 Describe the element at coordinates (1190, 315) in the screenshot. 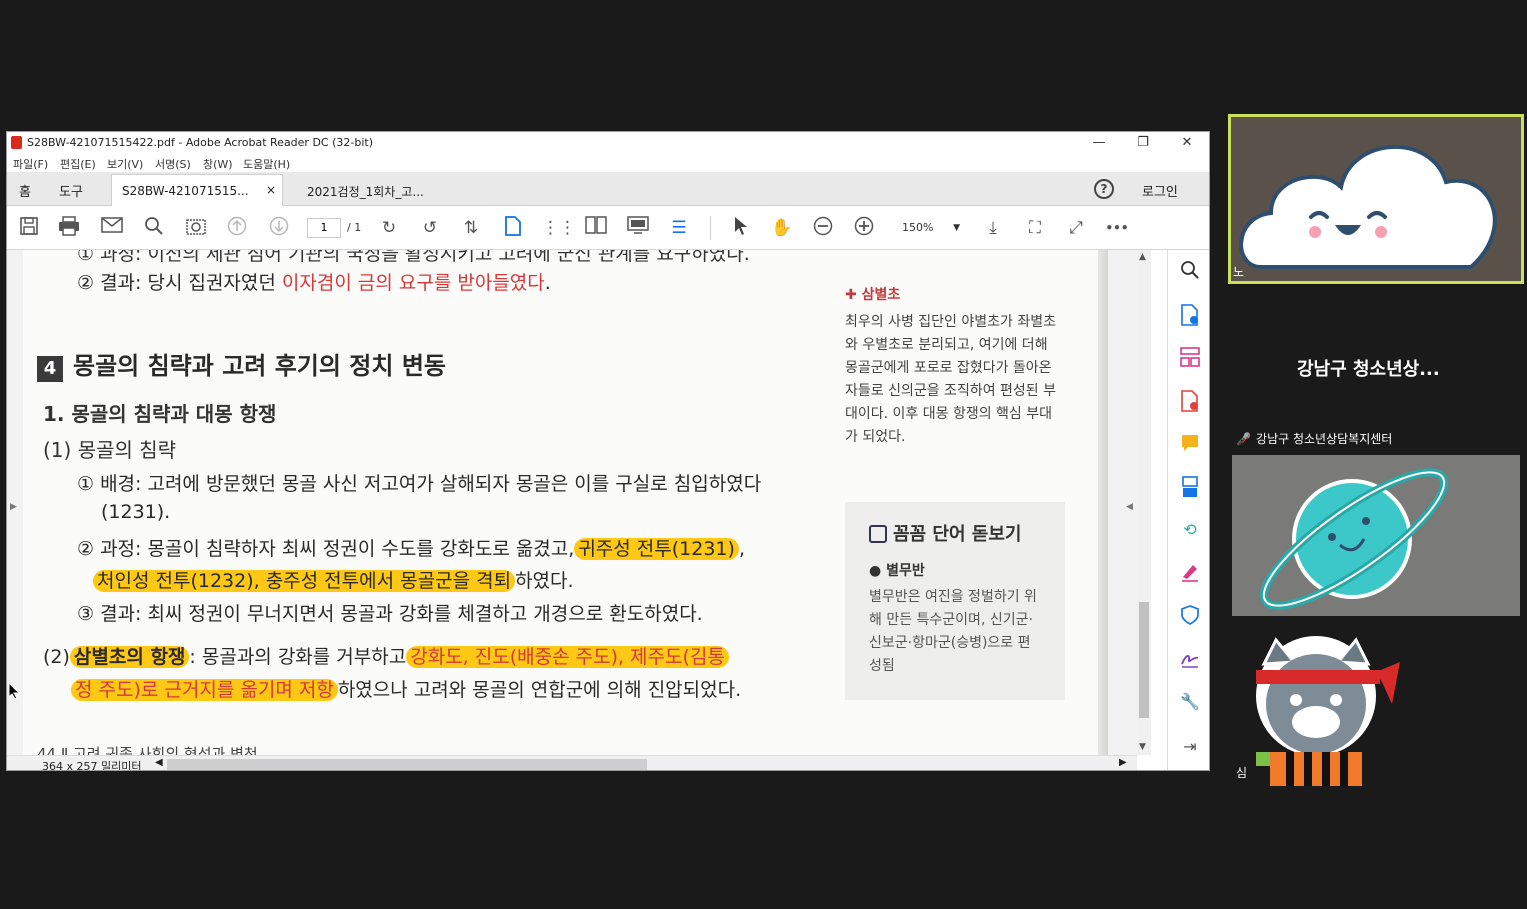

I see `export-pdf-icon` at that location.